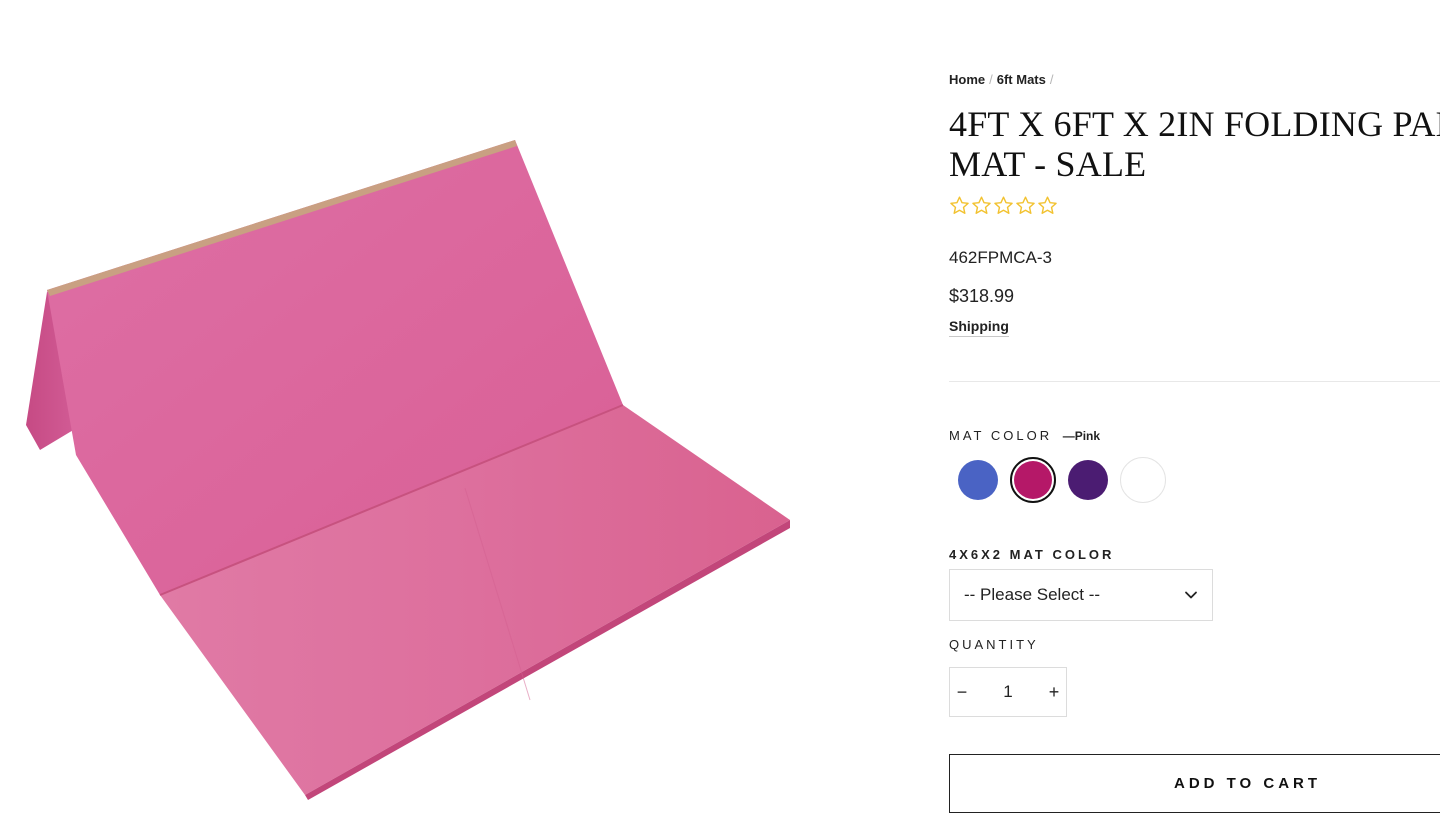 This screenshot has height=820, width=1440. I want to click on breadcrumb-6ft-mats-link: 6ft Mats, so click(1021, 79).